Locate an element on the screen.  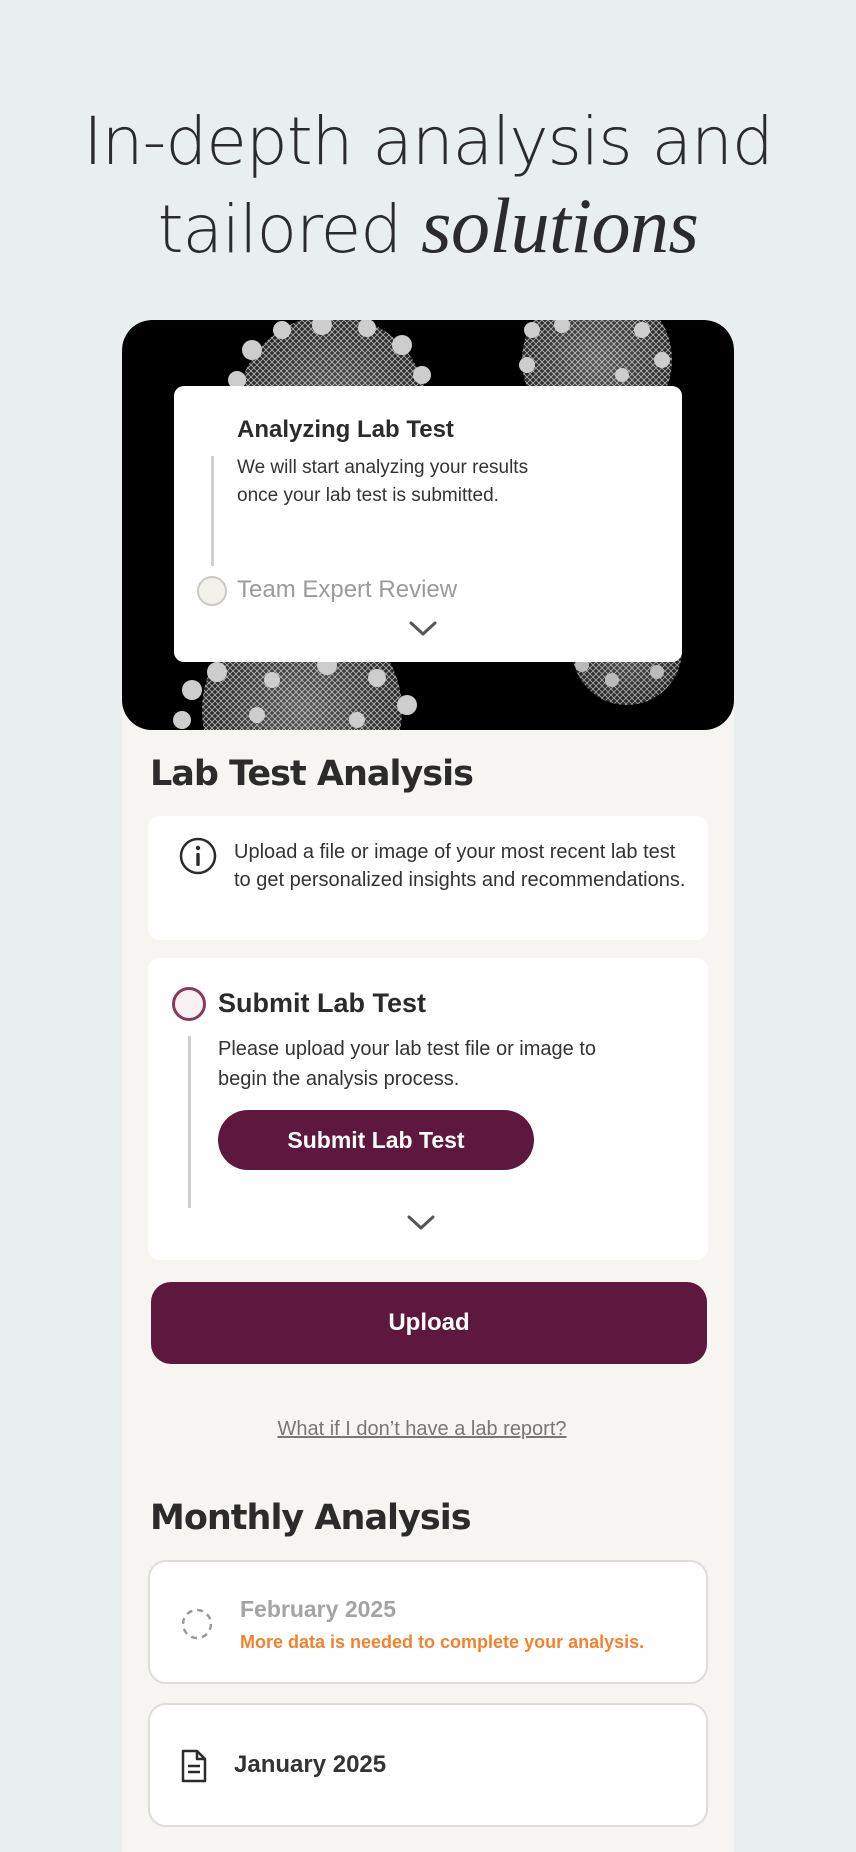
month-item-january: January 2025 is located at coordinates (428, 1765).